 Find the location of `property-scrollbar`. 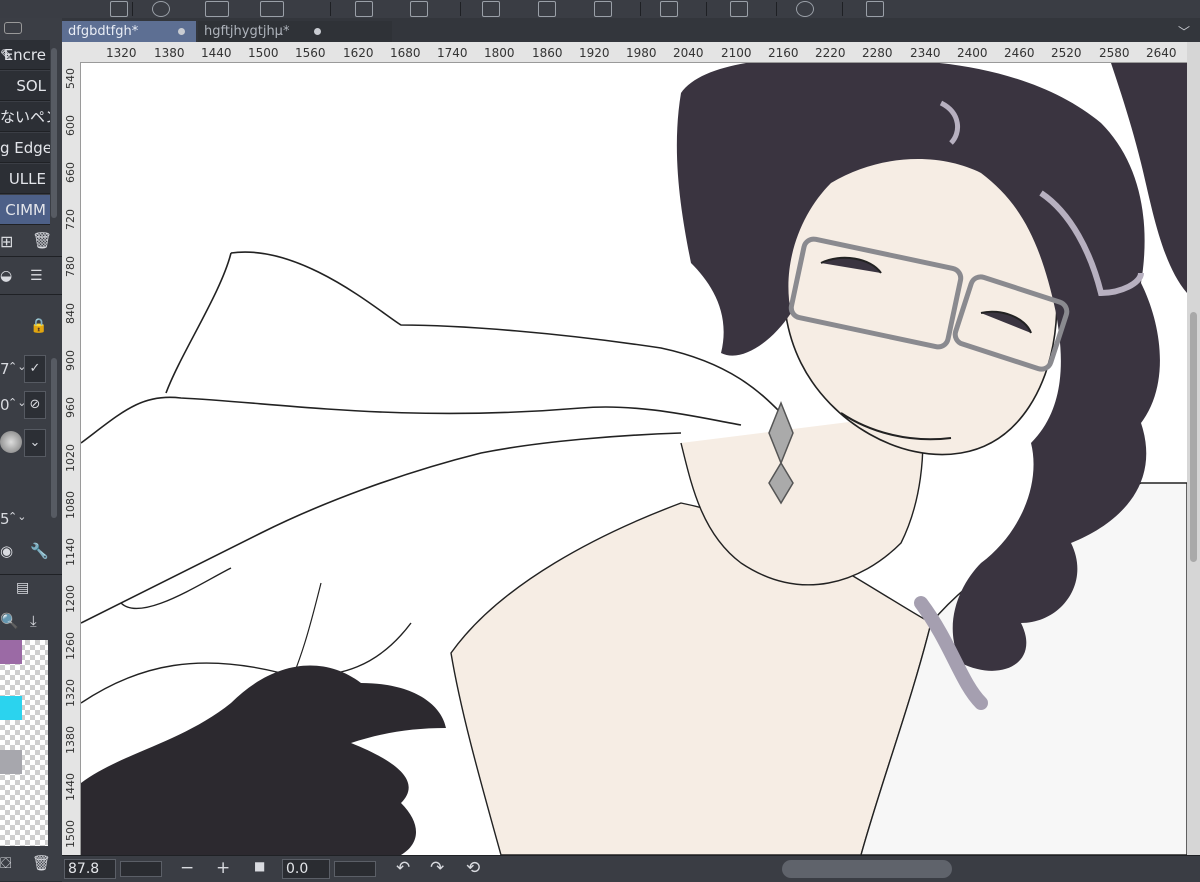

property-scrollbar is located at coordinates (54, 438).